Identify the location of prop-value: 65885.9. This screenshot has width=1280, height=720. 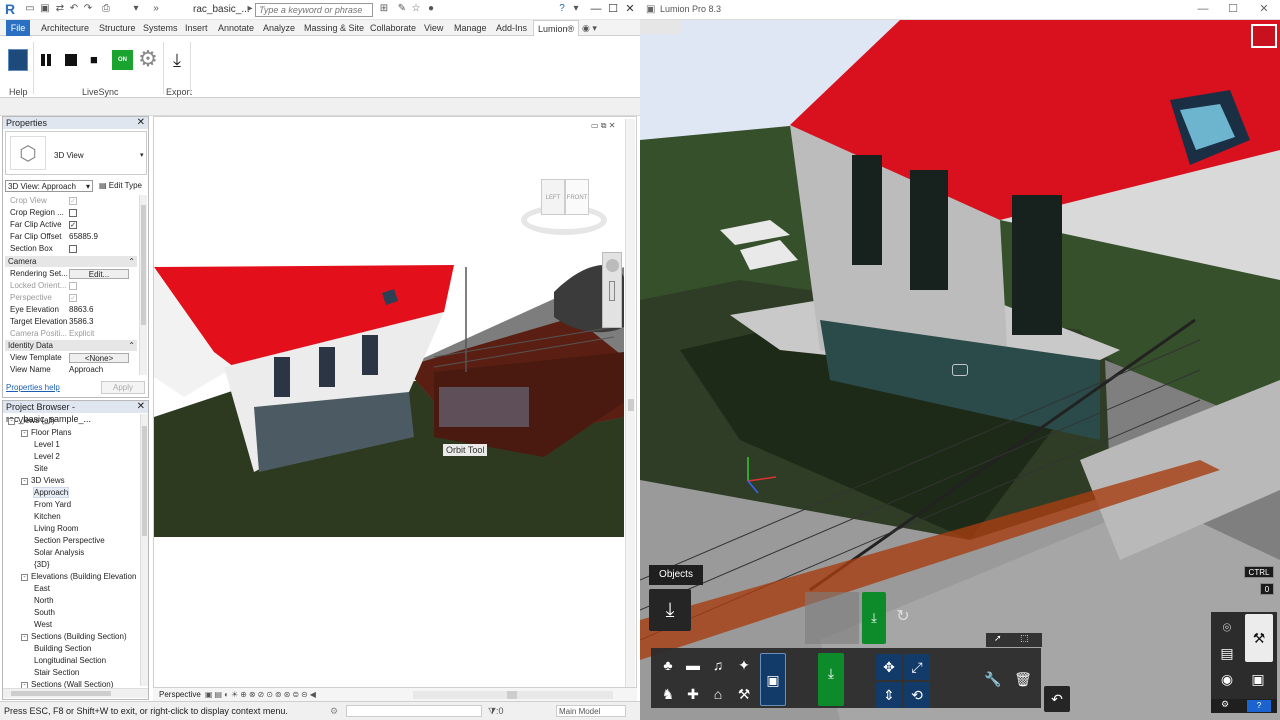
(102, 237).